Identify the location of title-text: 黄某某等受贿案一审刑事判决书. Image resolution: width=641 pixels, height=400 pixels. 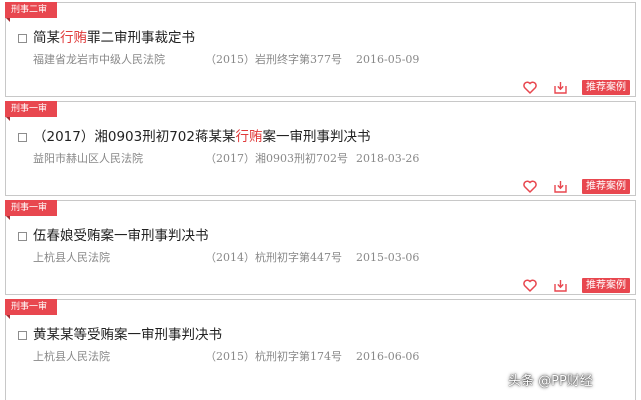
(127, 335).